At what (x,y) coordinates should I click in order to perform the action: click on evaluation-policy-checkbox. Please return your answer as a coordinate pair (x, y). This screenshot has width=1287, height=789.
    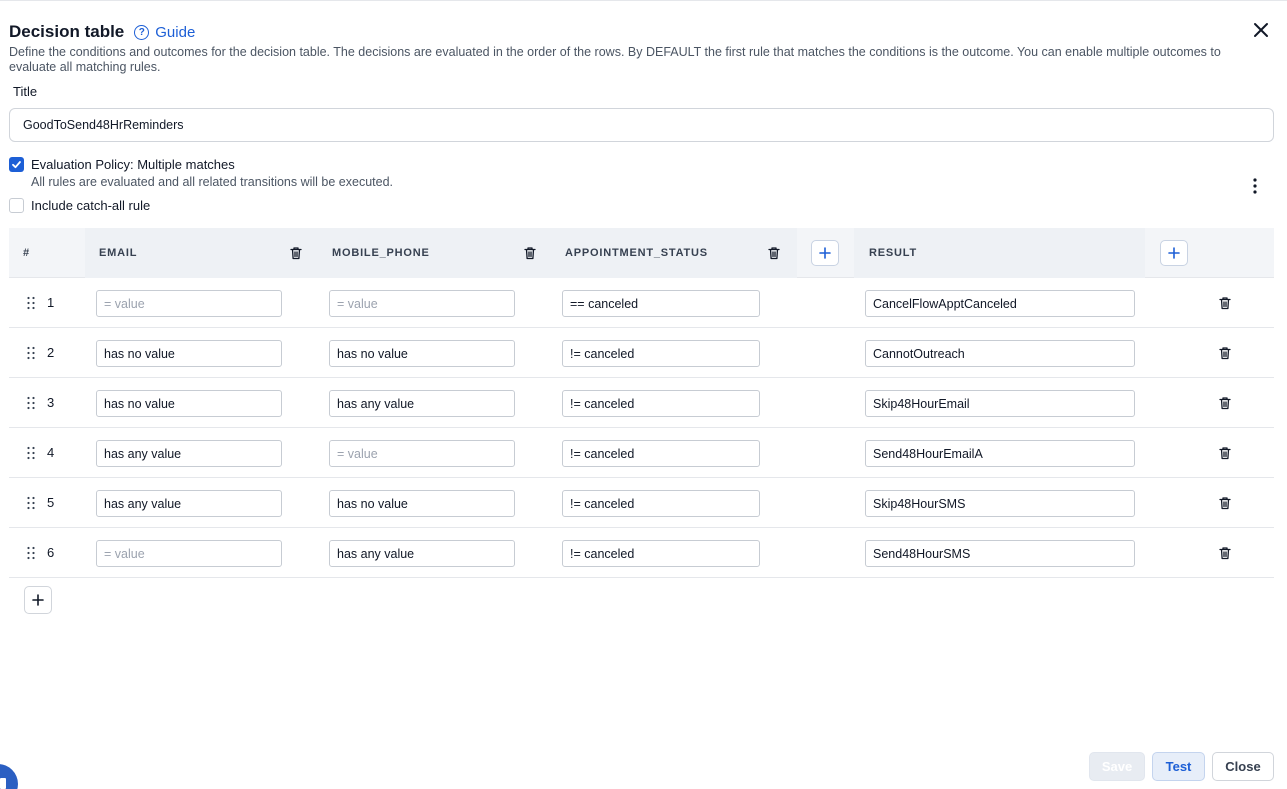
    Looking at the image, I should click on (16, 164).